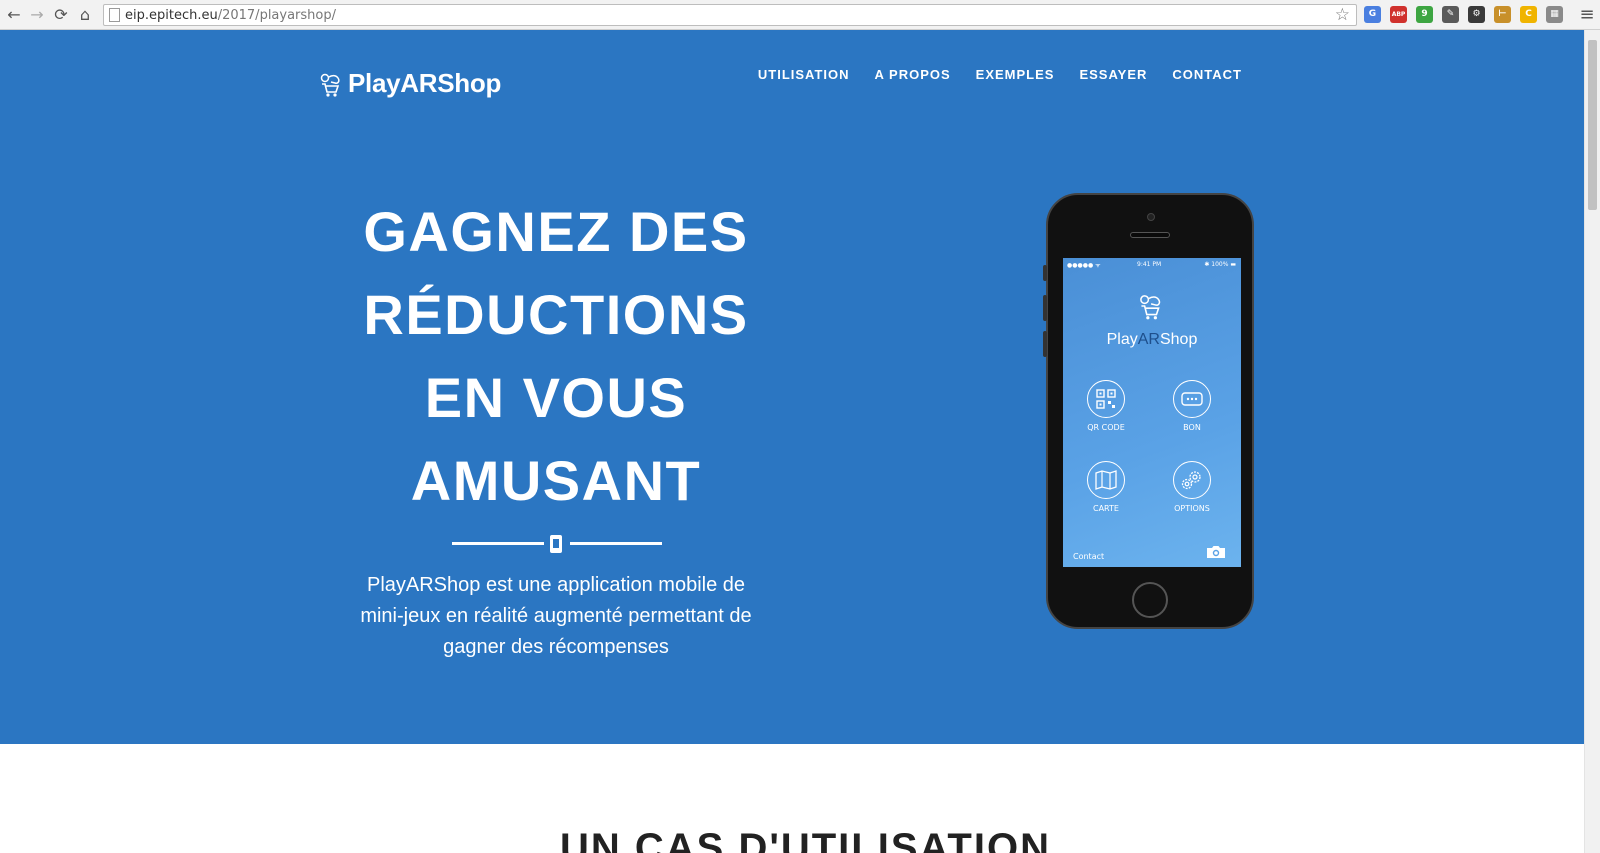  What do you see at coordinates (1207, 74) in the screenshot?
I see `nav-contact: CONTACT` at bounding box center [1207, 74].